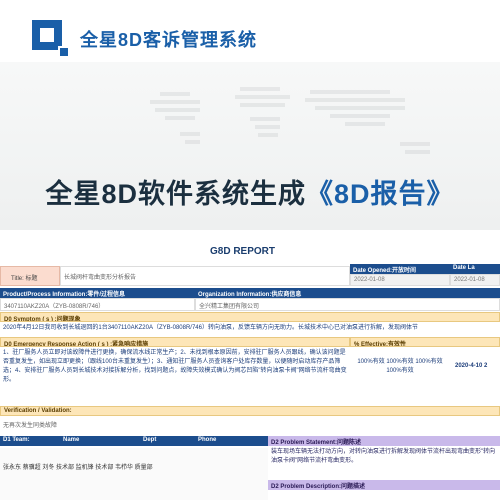 This screenshot has height=500, width=500. What do you see at coordinates (231, 441) in the screenshot?
I see `team-phone-col: Phone` at bounding box center [231, 441].